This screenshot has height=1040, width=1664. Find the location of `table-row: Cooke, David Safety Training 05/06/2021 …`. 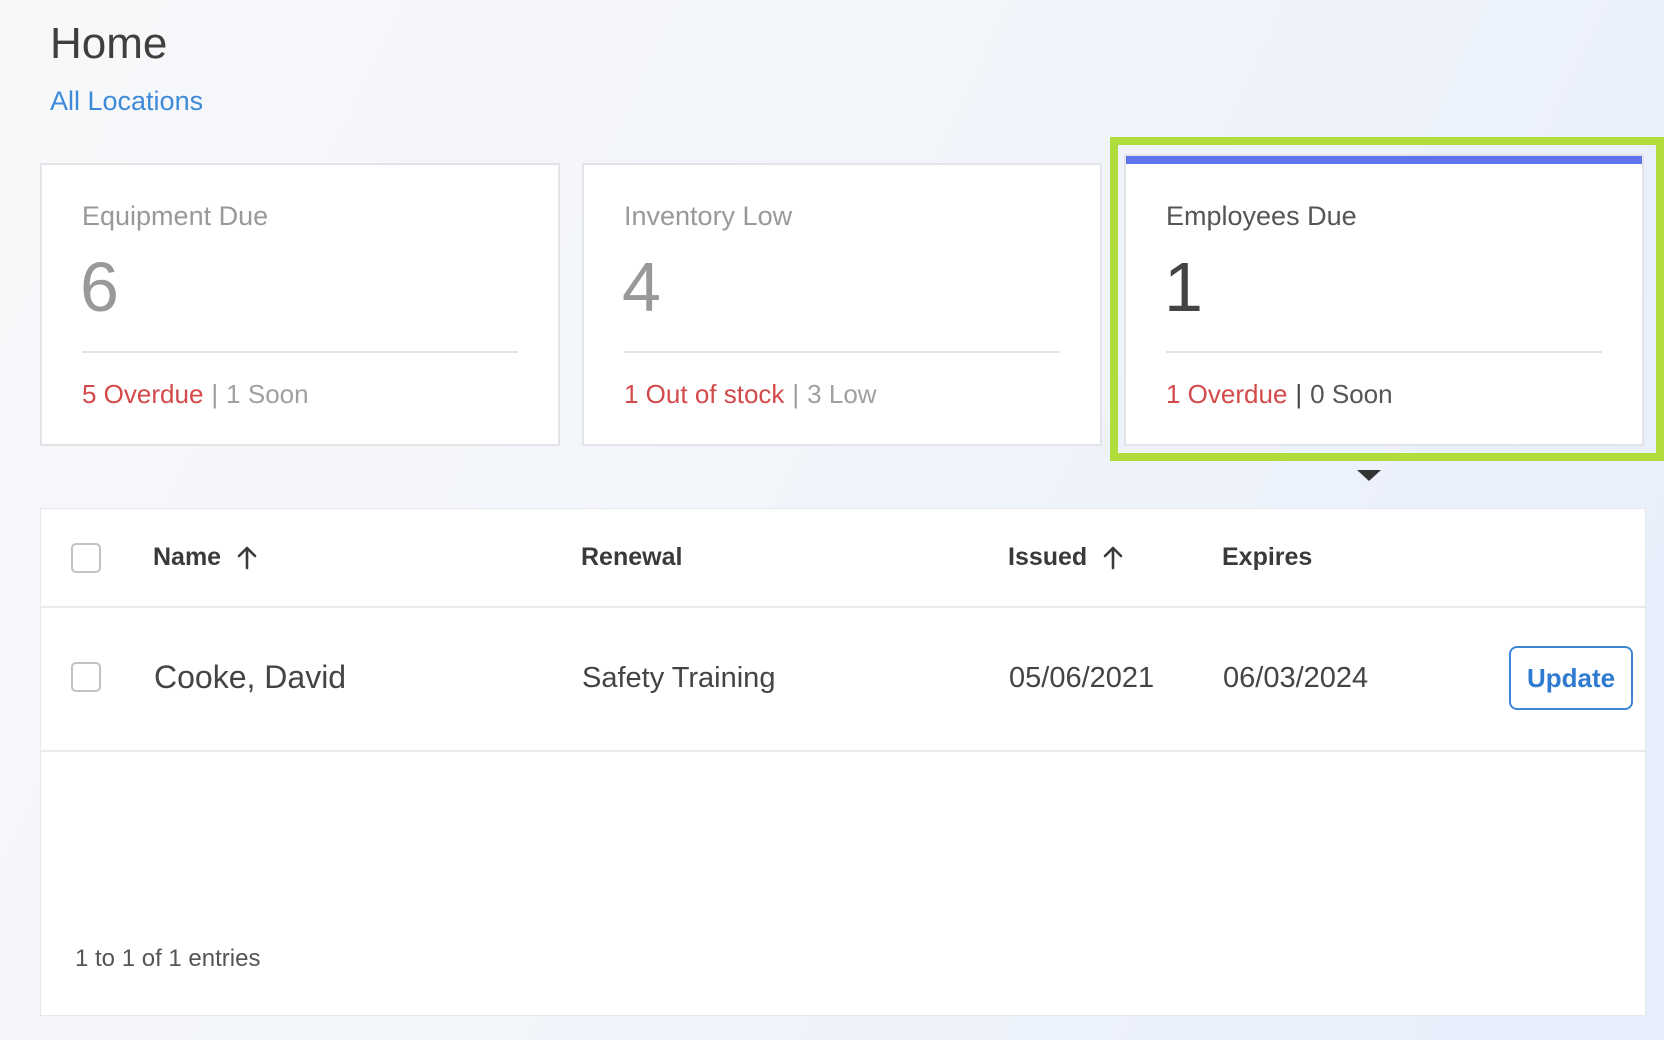

table-row: Cooke, David Safety Training 05/06/2021 … is located at coordinates (843, 679).